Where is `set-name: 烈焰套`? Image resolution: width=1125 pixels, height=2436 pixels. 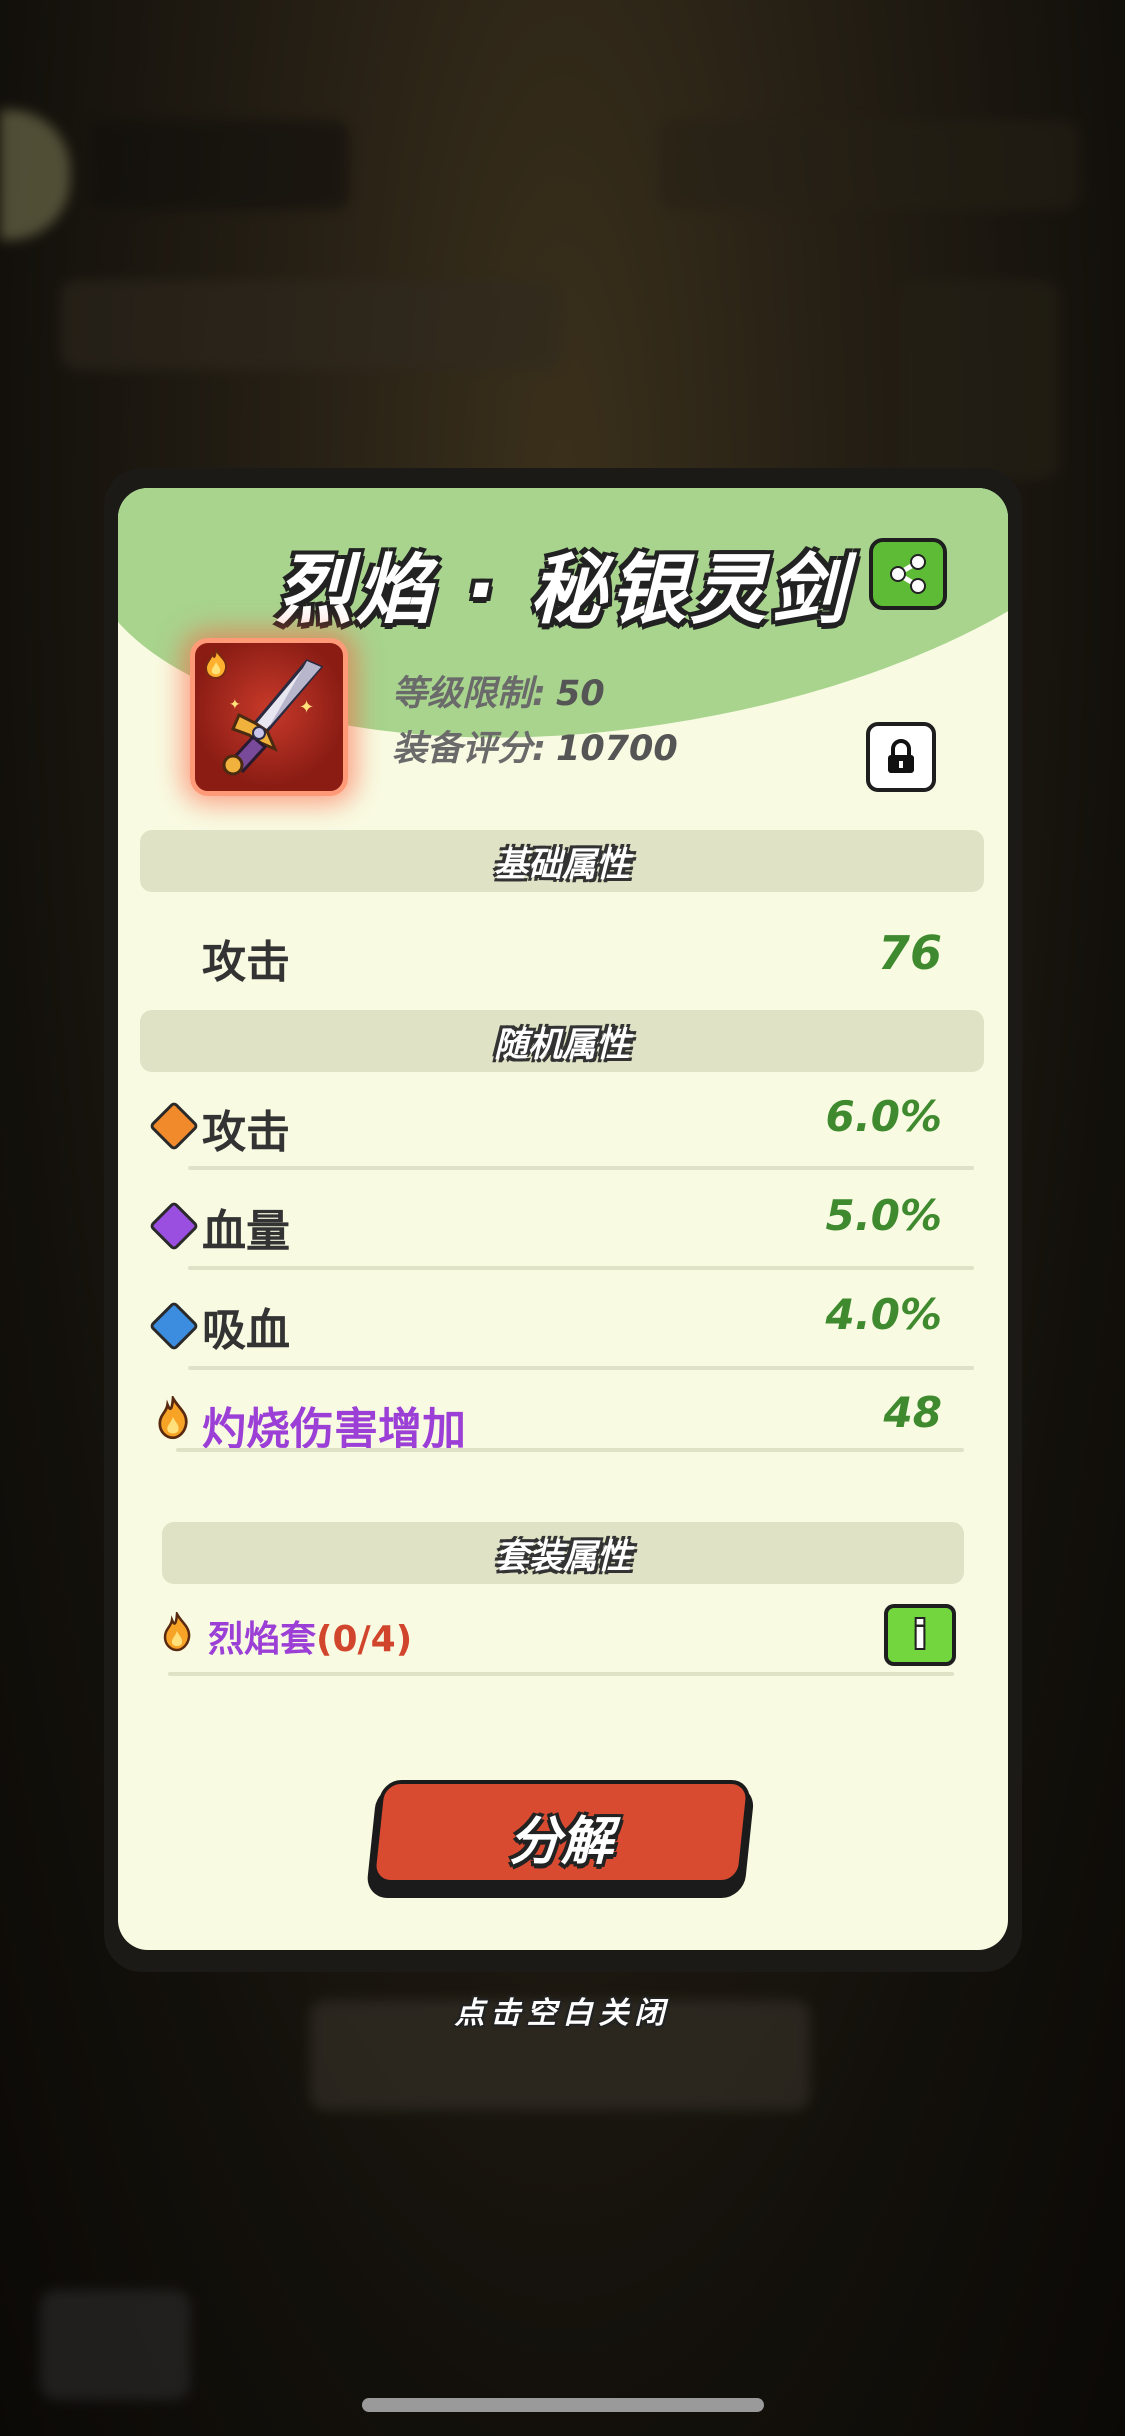 set-name: 烈焰套 is located at coordinates (262, 1639).